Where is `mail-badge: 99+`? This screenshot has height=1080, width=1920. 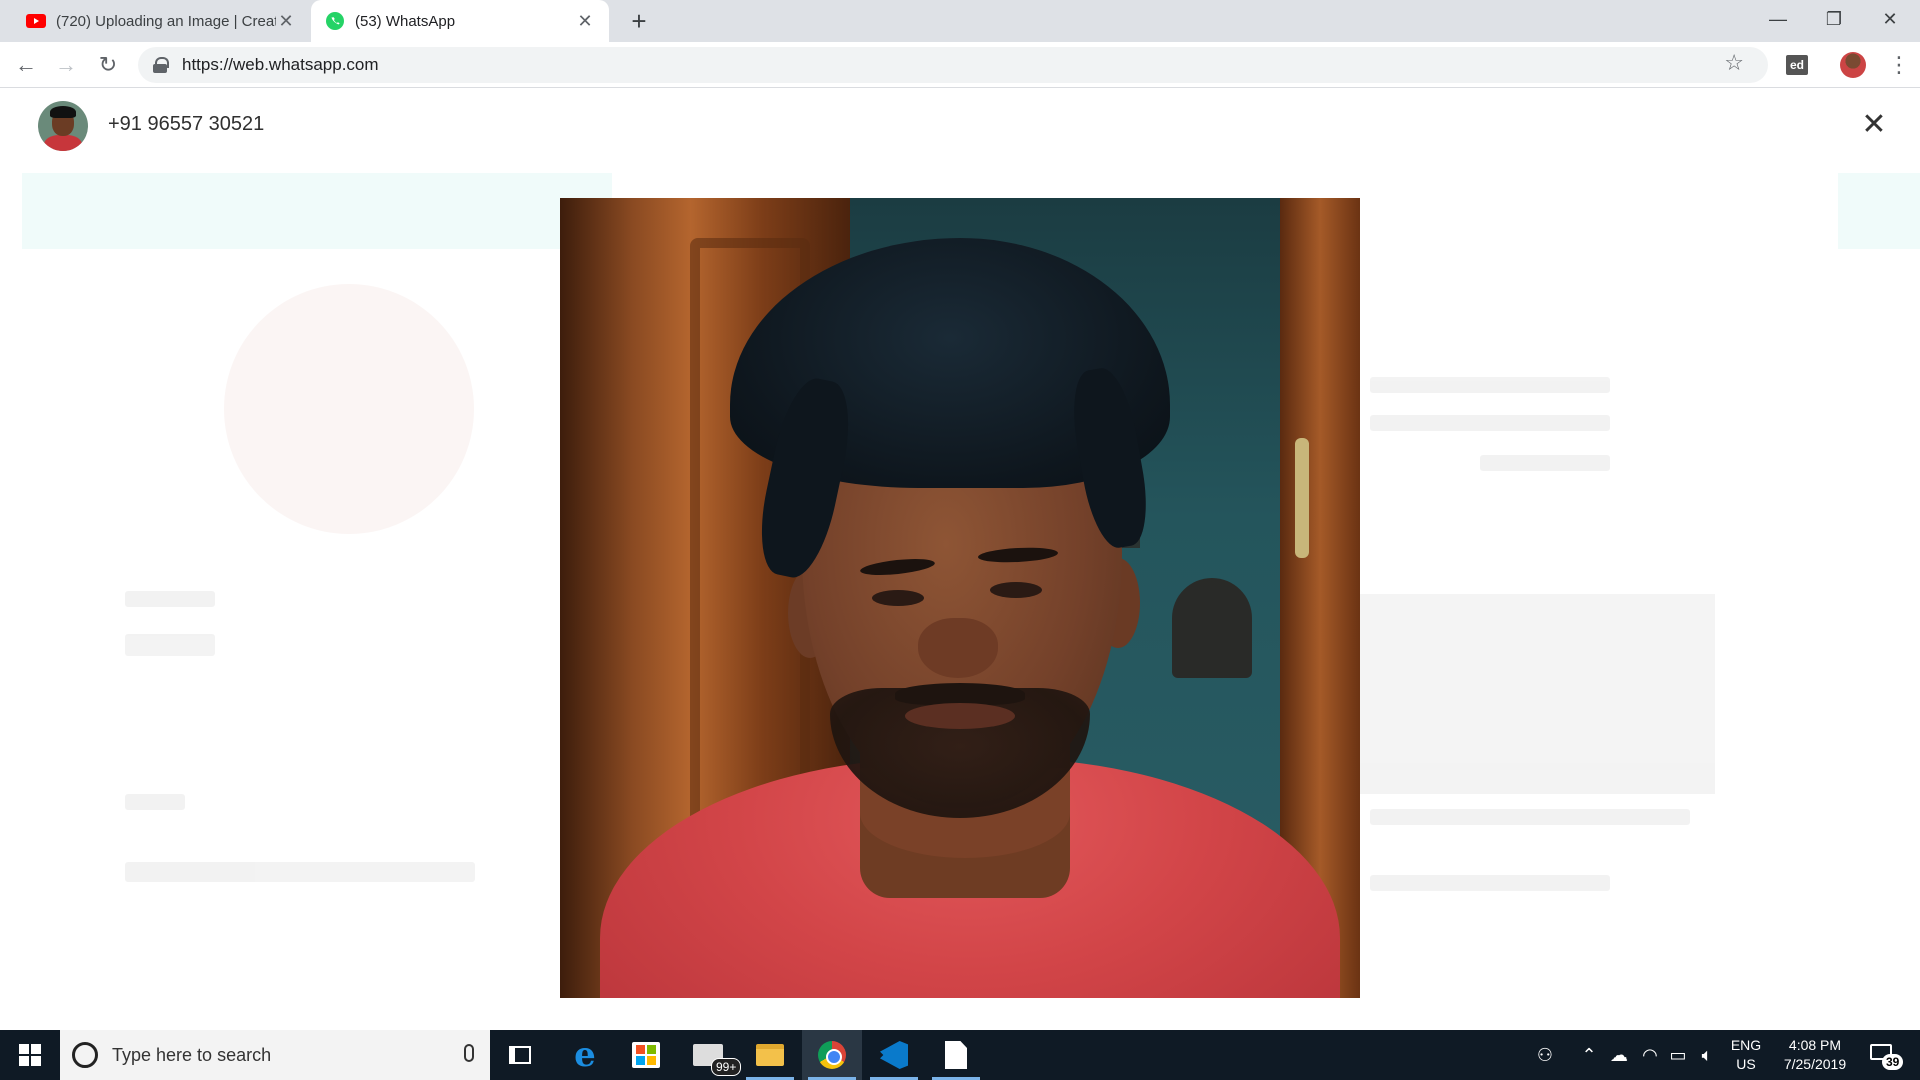 mail-badge: 99+ is located at coordinates (726, 1067).